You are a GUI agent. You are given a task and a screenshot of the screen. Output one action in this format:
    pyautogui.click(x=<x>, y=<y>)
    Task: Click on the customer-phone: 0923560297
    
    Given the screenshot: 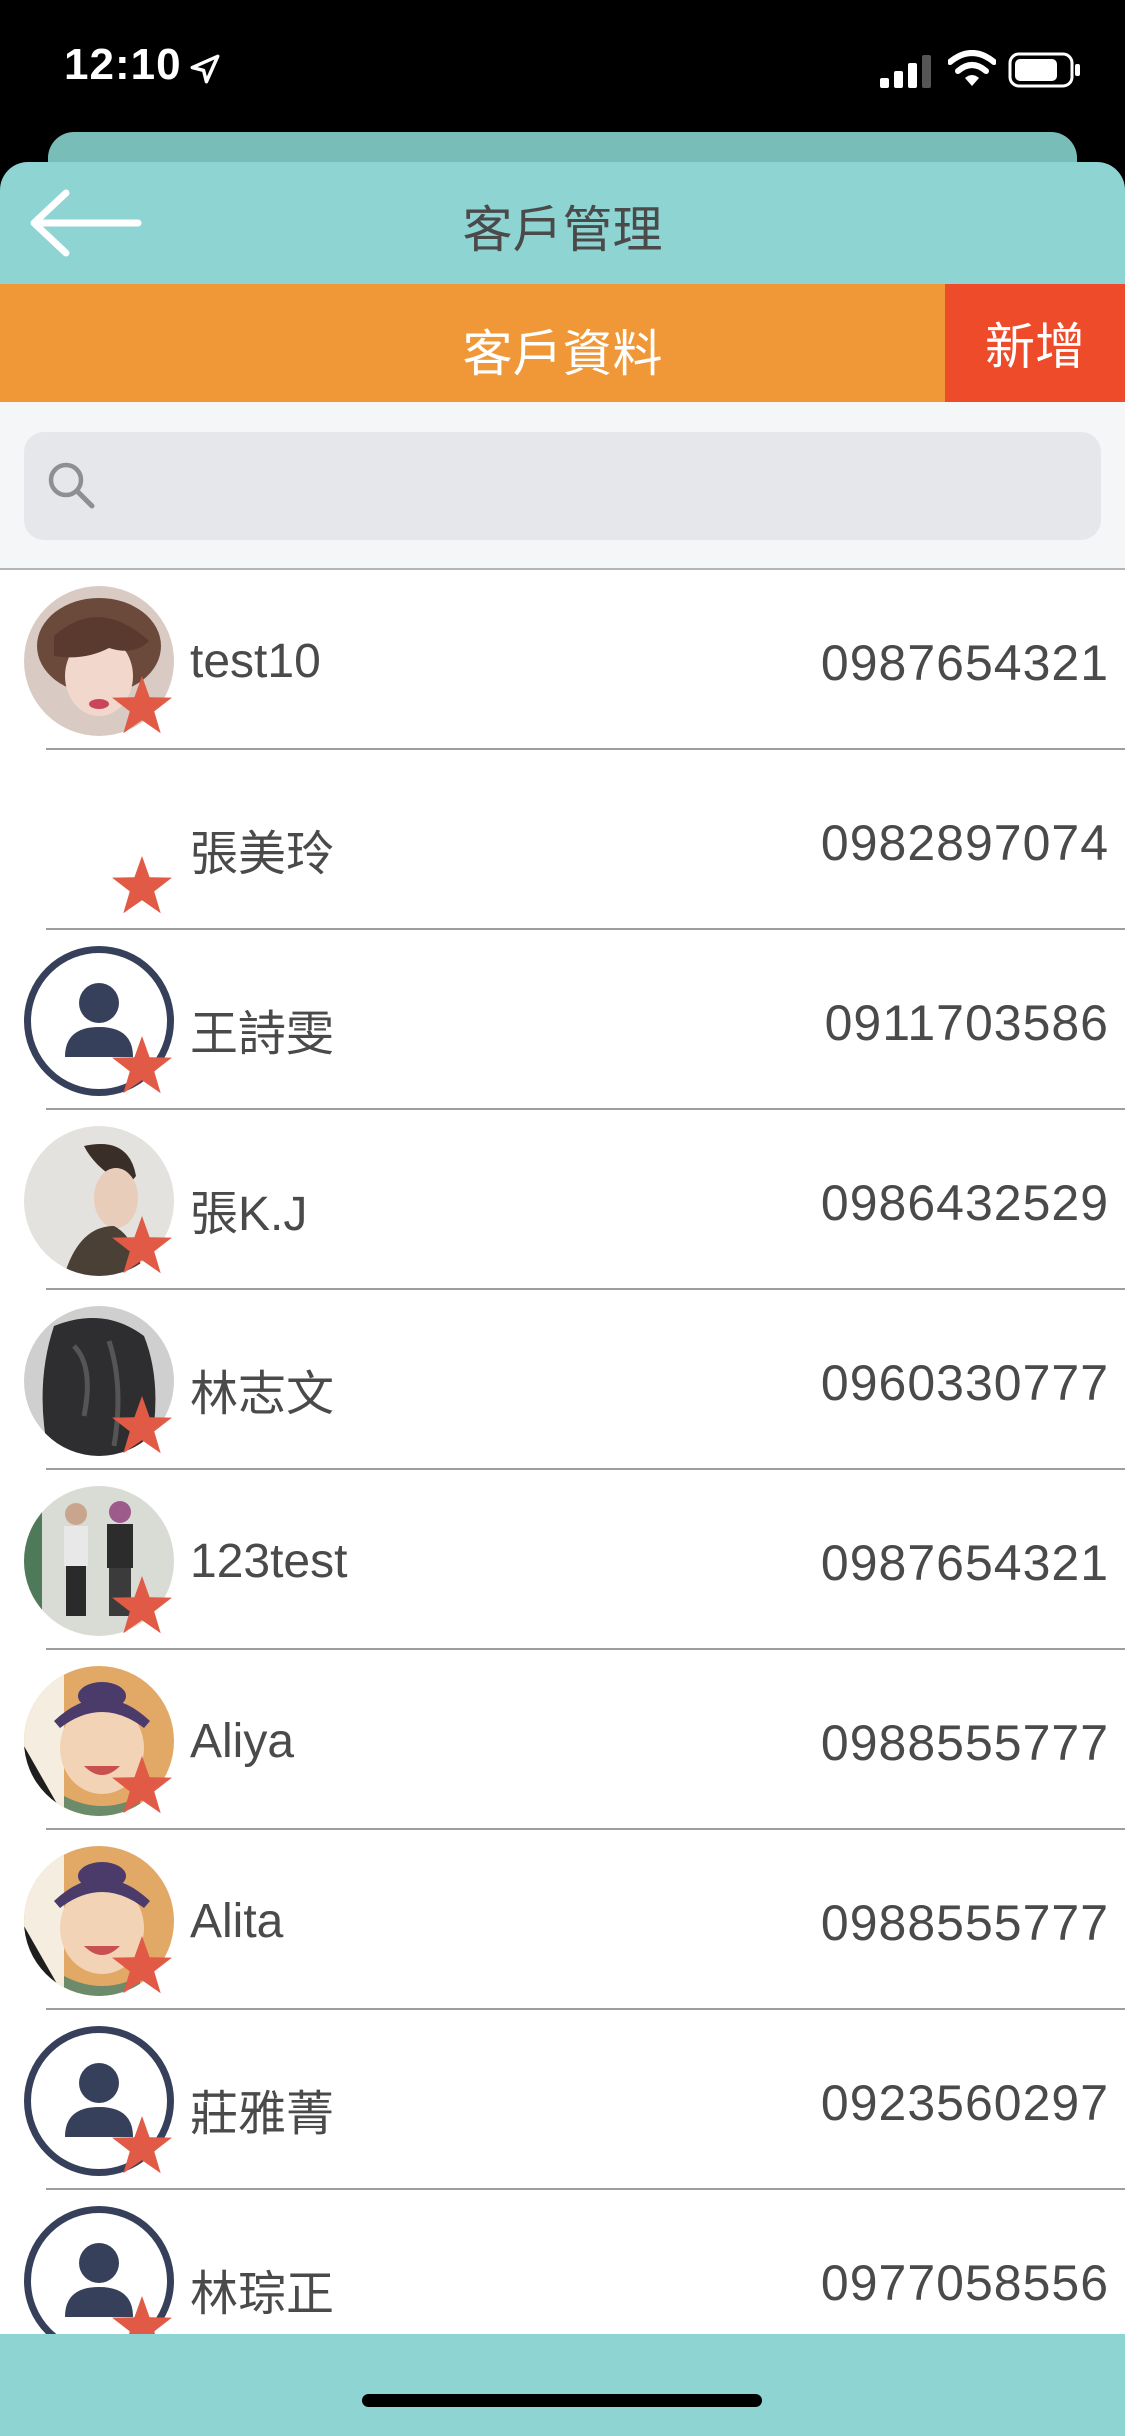 What is the action you would take?
    pyautogui.click(x=964, y=2103)
    